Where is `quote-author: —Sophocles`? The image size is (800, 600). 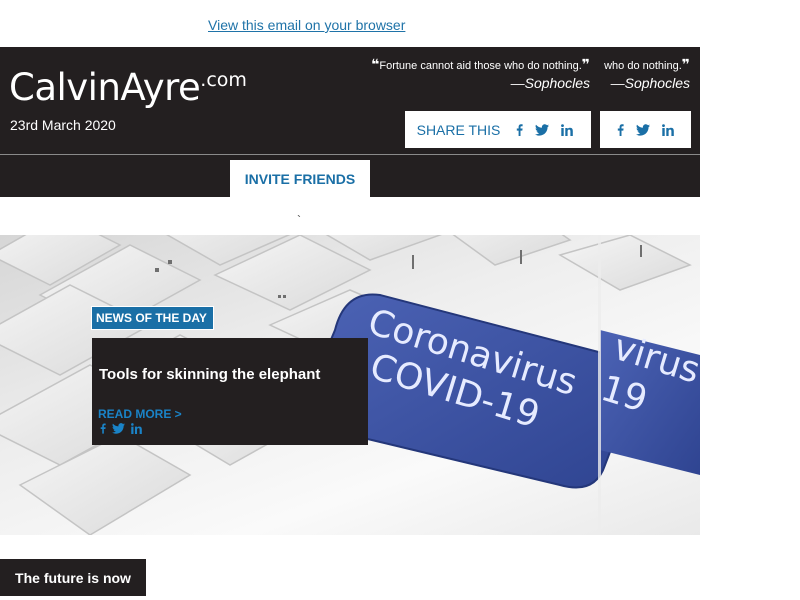
quote-author: —Sophocles is located at coordinates (550, 83).